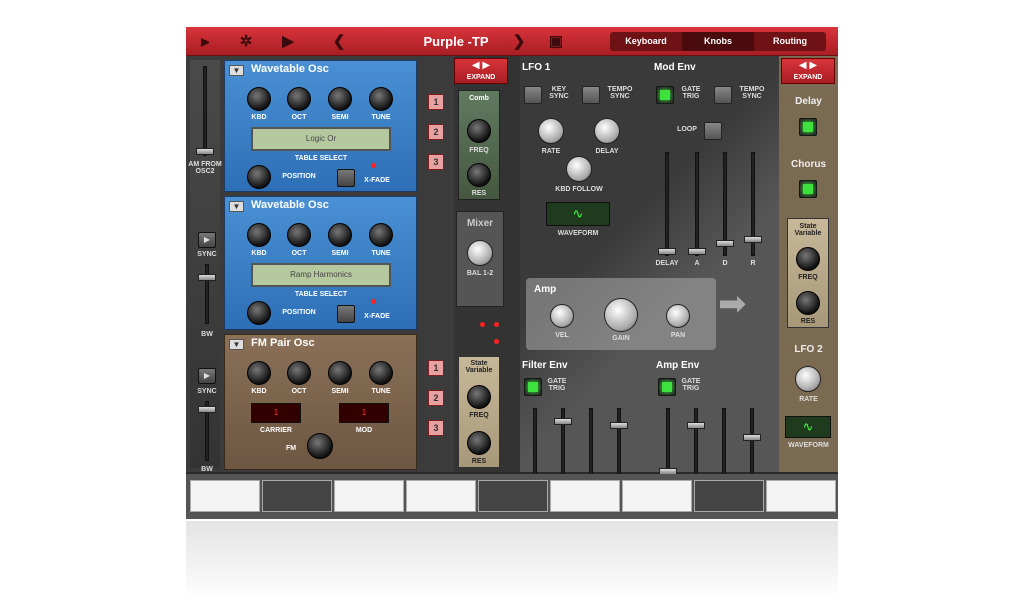  Describe the element at coordinates (246, 41) in the screenshot. I see `gear-icon: ✲` at that location.